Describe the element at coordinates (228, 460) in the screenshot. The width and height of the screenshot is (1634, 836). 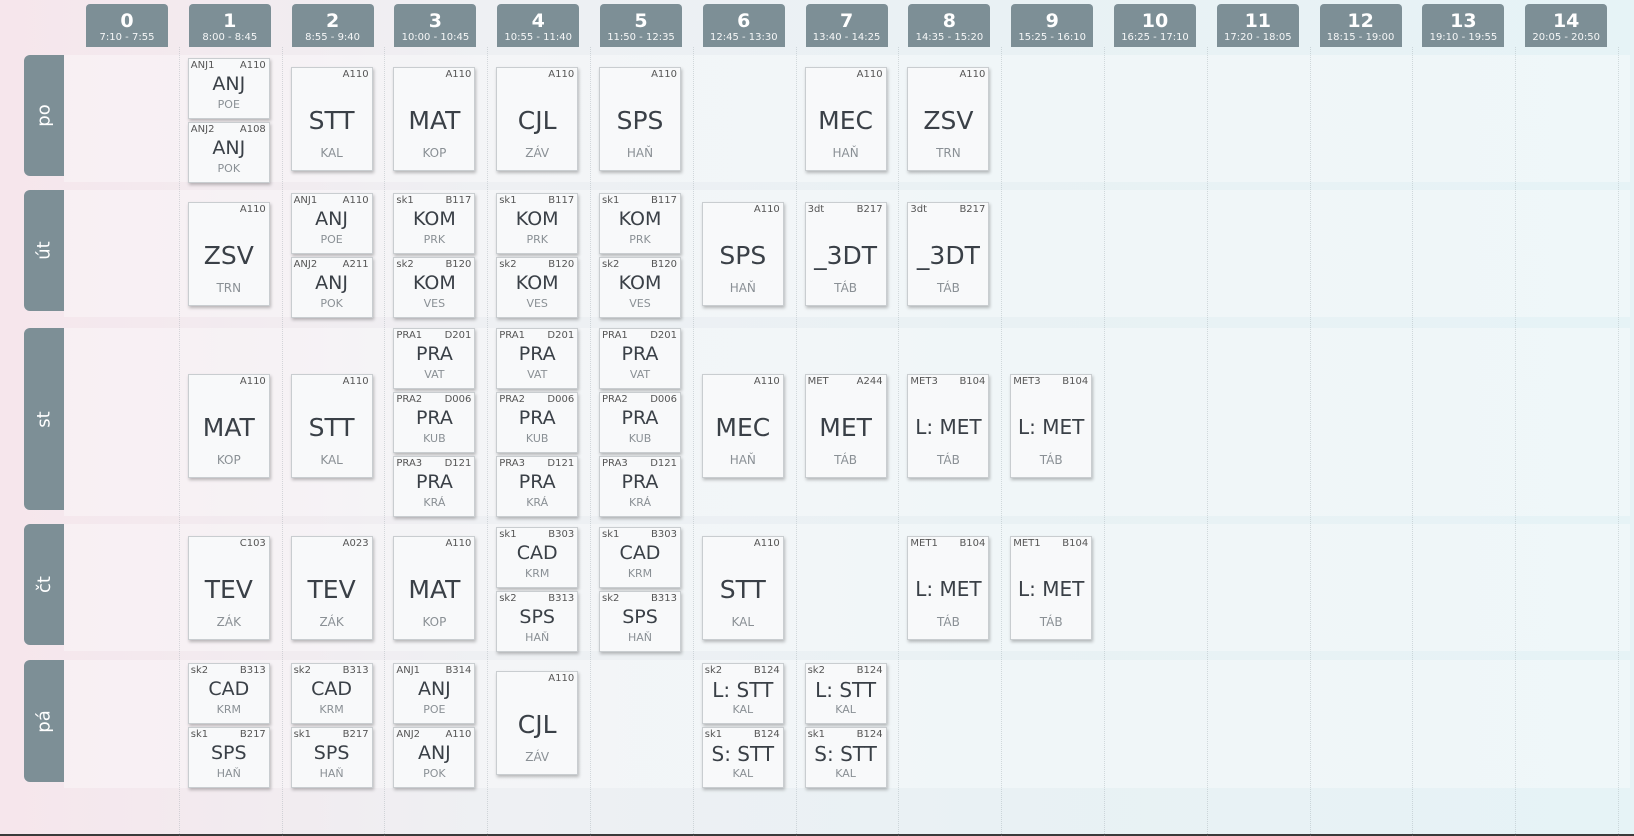
I see `lesson-teacher: KOP` at that location.